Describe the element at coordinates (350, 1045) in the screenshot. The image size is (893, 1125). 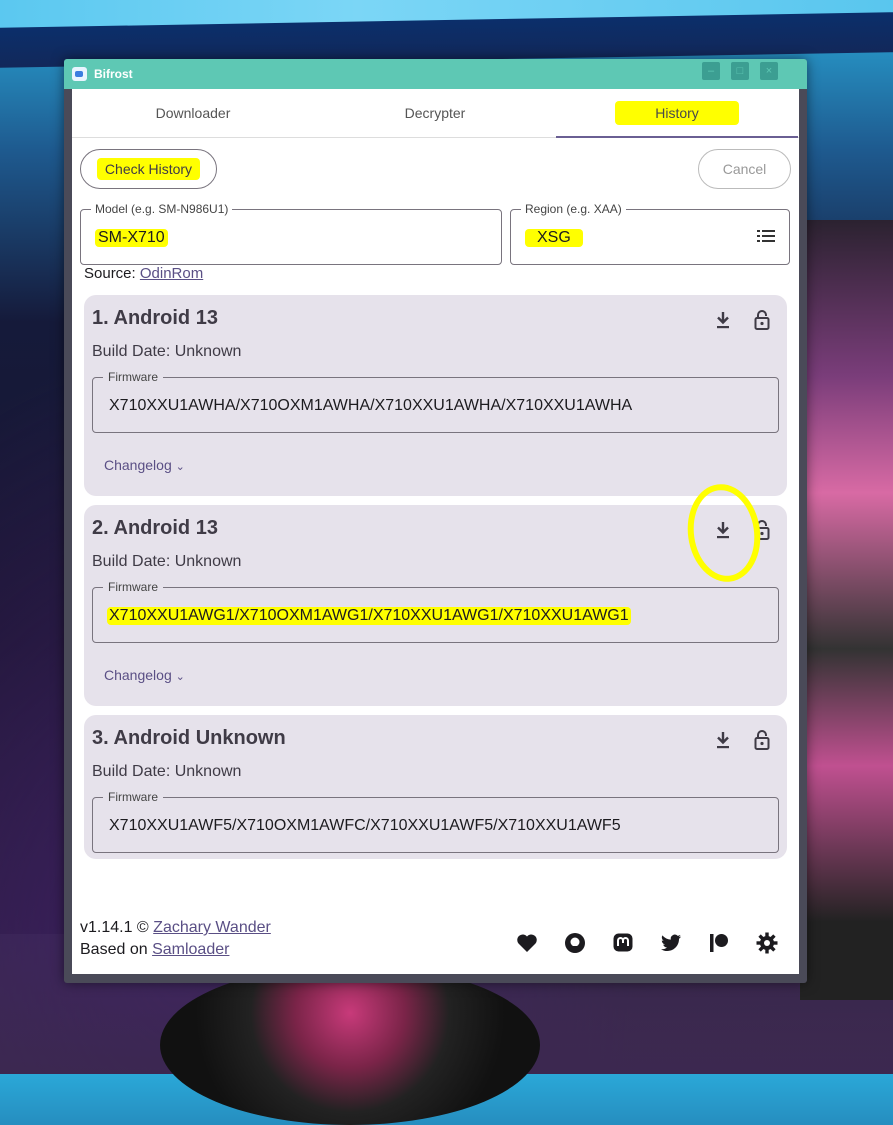
I see `desktop-wallpaper-wheel` at that location.